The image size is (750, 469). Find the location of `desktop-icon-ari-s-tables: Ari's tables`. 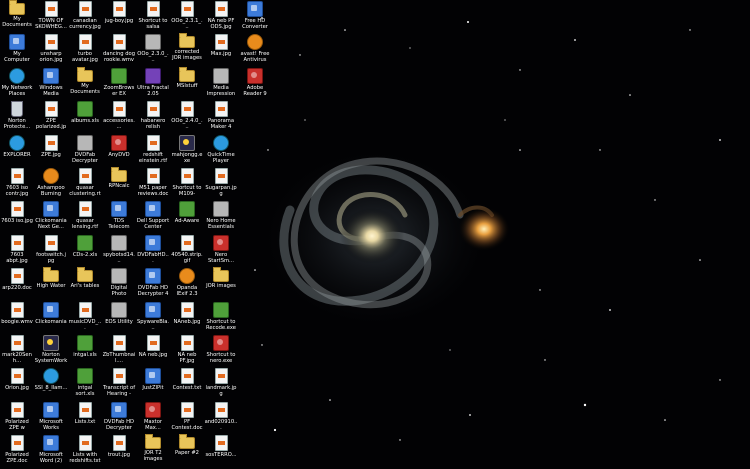

desktop-icon-ari-s-tables: Ari's tables is located at coordinates (85, 283).